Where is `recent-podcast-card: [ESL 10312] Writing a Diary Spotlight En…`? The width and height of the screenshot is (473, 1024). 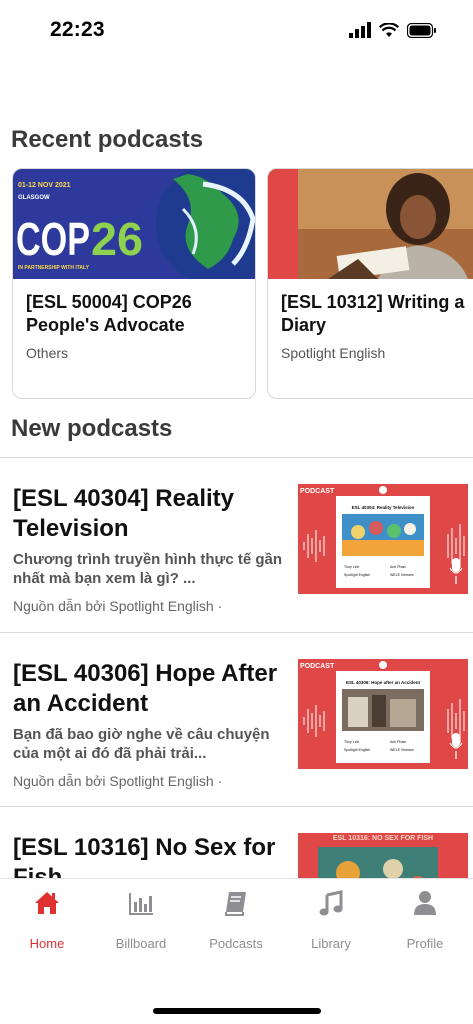 recent-podcast-card: [ESL 10312] Writing a Diary Spotlight En… is located at coordinates (370, 283).